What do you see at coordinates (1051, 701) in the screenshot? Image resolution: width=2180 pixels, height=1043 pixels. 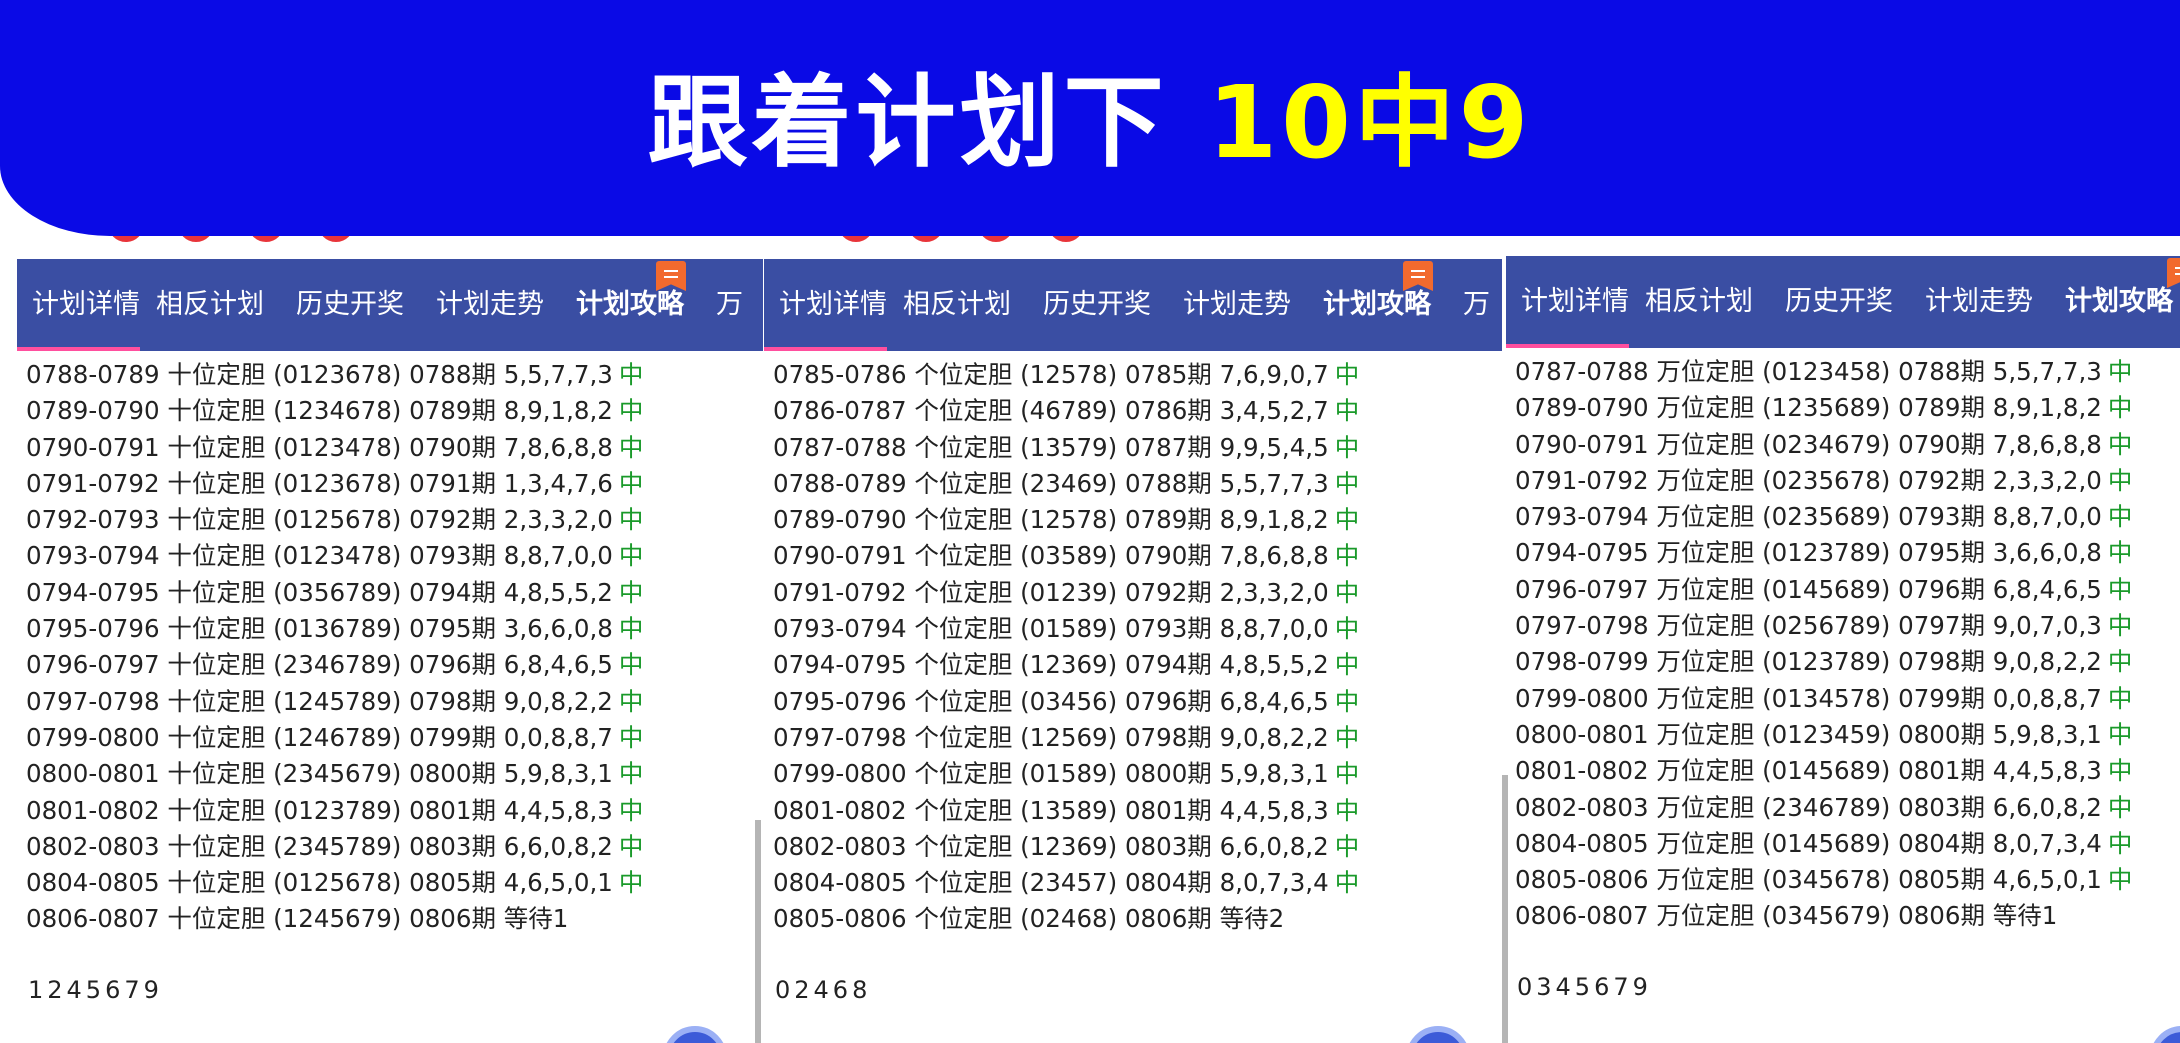 I see `row-text: 0795-0796 个位定胆 (03456) 0796期 6,8,4,6,5` at bounding box center [1051, 701].